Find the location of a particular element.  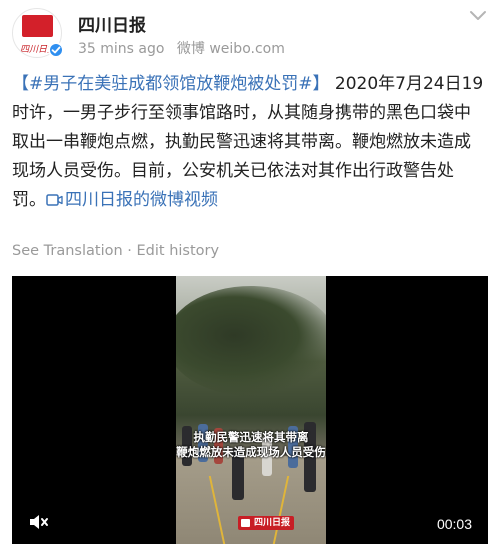

chevron-down-icon is located at coordinates (478, 16).